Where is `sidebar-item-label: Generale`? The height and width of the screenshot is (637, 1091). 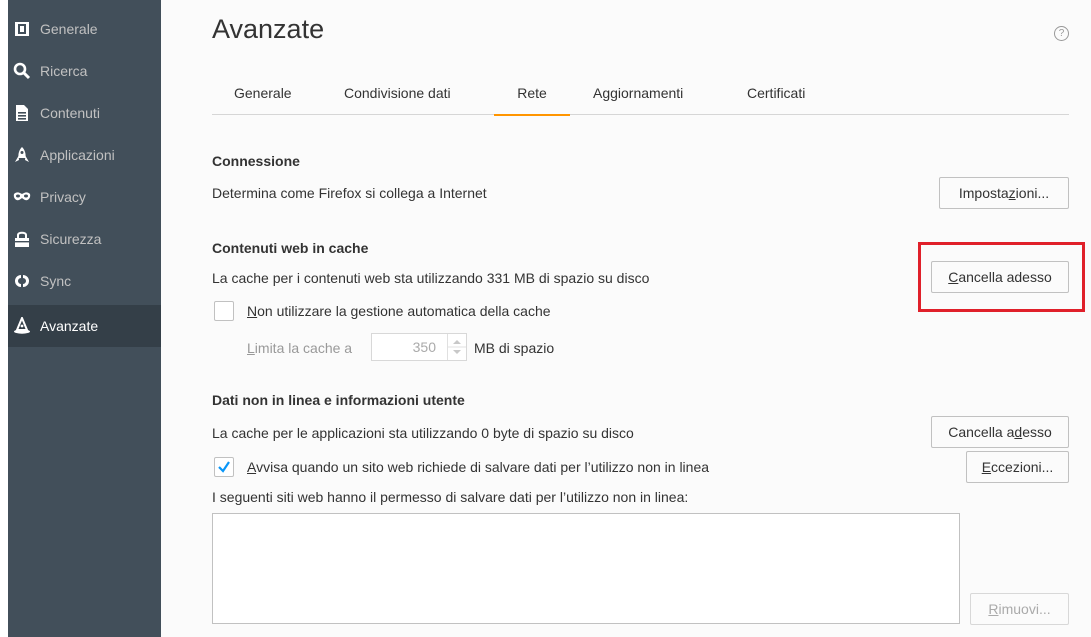 sidebar-item-label: Generale is located at coordinates (69, 29).